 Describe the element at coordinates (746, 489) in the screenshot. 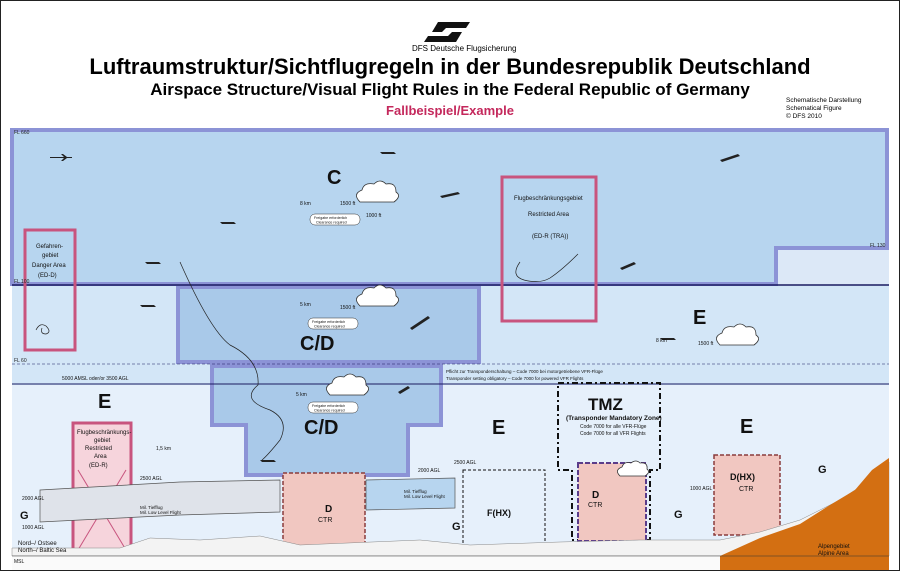

I see `airspace-dhx-ctr: CTR` at that location.